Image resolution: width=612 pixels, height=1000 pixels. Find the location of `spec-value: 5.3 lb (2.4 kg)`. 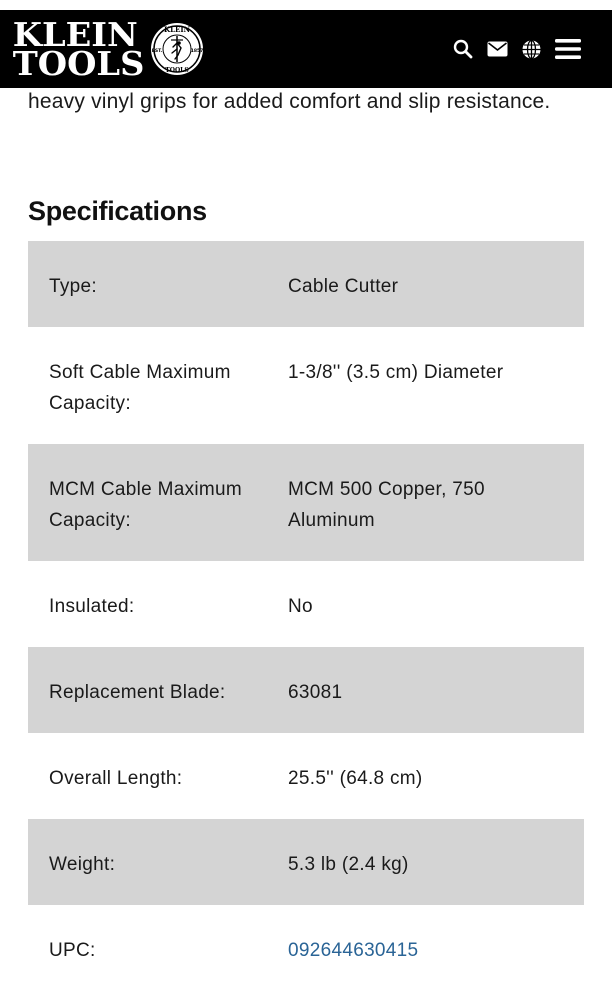

spec-value: 5.3 lb (2.4 kg) is located at coordinates (348, 864).